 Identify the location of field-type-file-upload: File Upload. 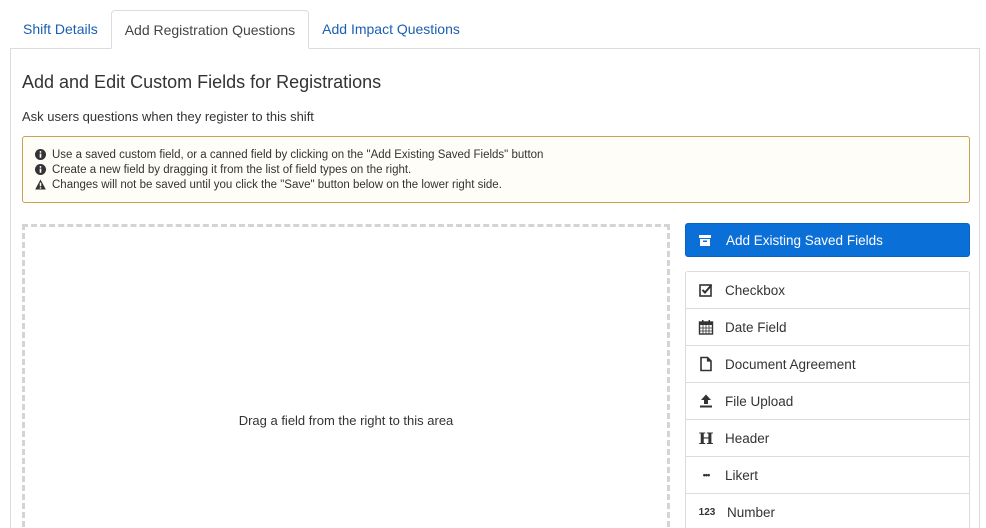
(827, 401).